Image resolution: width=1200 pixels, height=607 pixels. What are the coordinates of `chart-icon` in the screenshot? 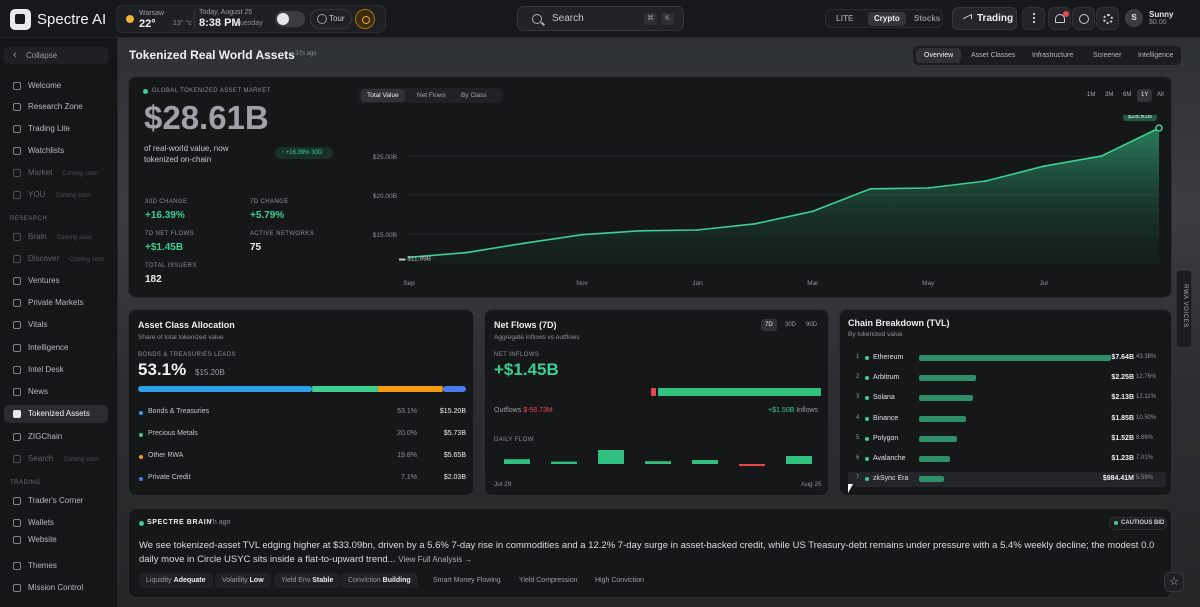 It's located at (17, 129).